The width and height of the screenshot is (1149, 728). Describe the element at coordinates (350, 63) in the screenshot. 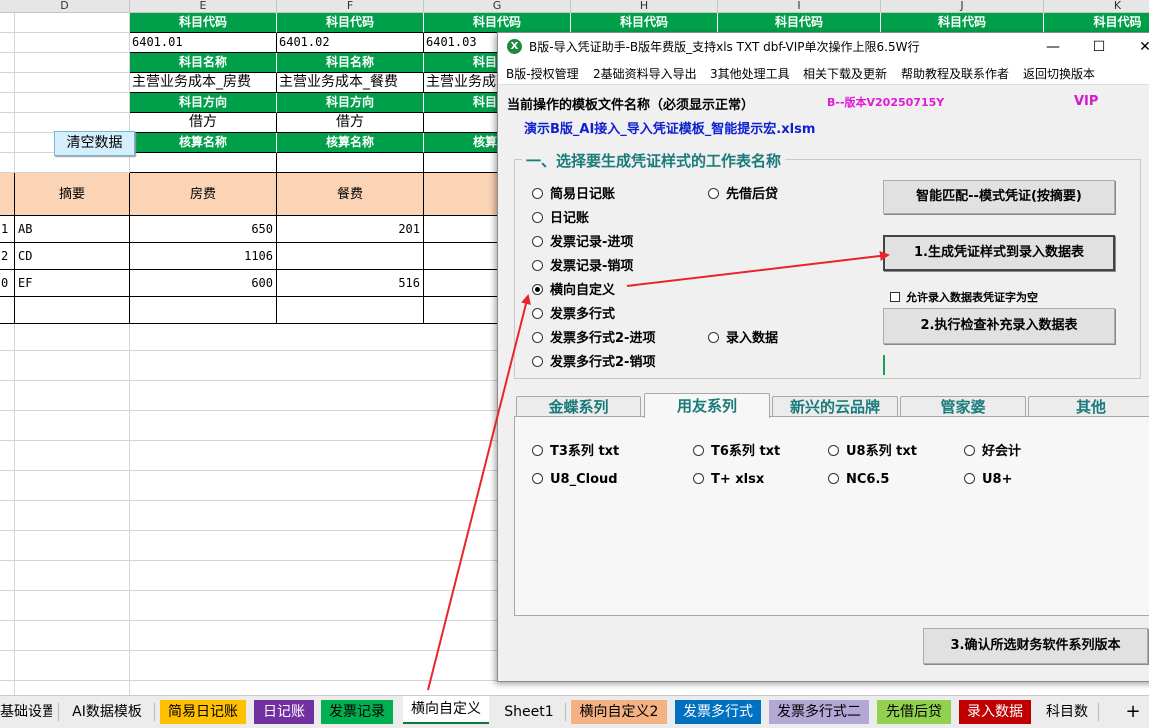

I see `header-name-f: 科目名称` at that location.